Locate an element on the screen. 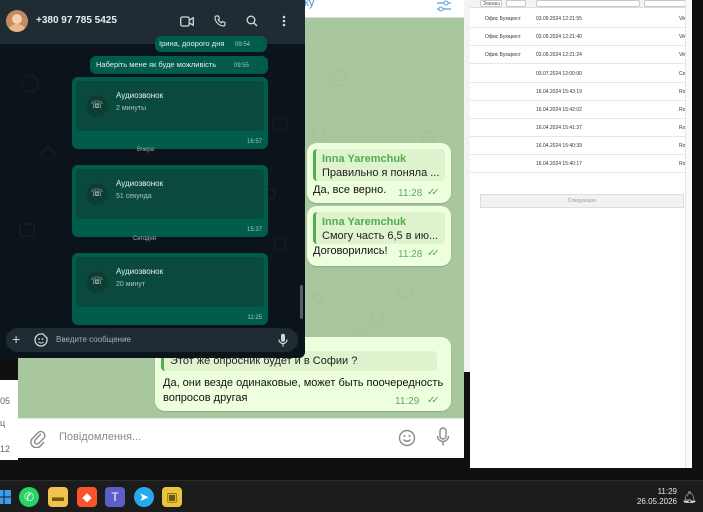  whatsapp-taskbar-icon: ✆ is located at coordinates (29, 497).